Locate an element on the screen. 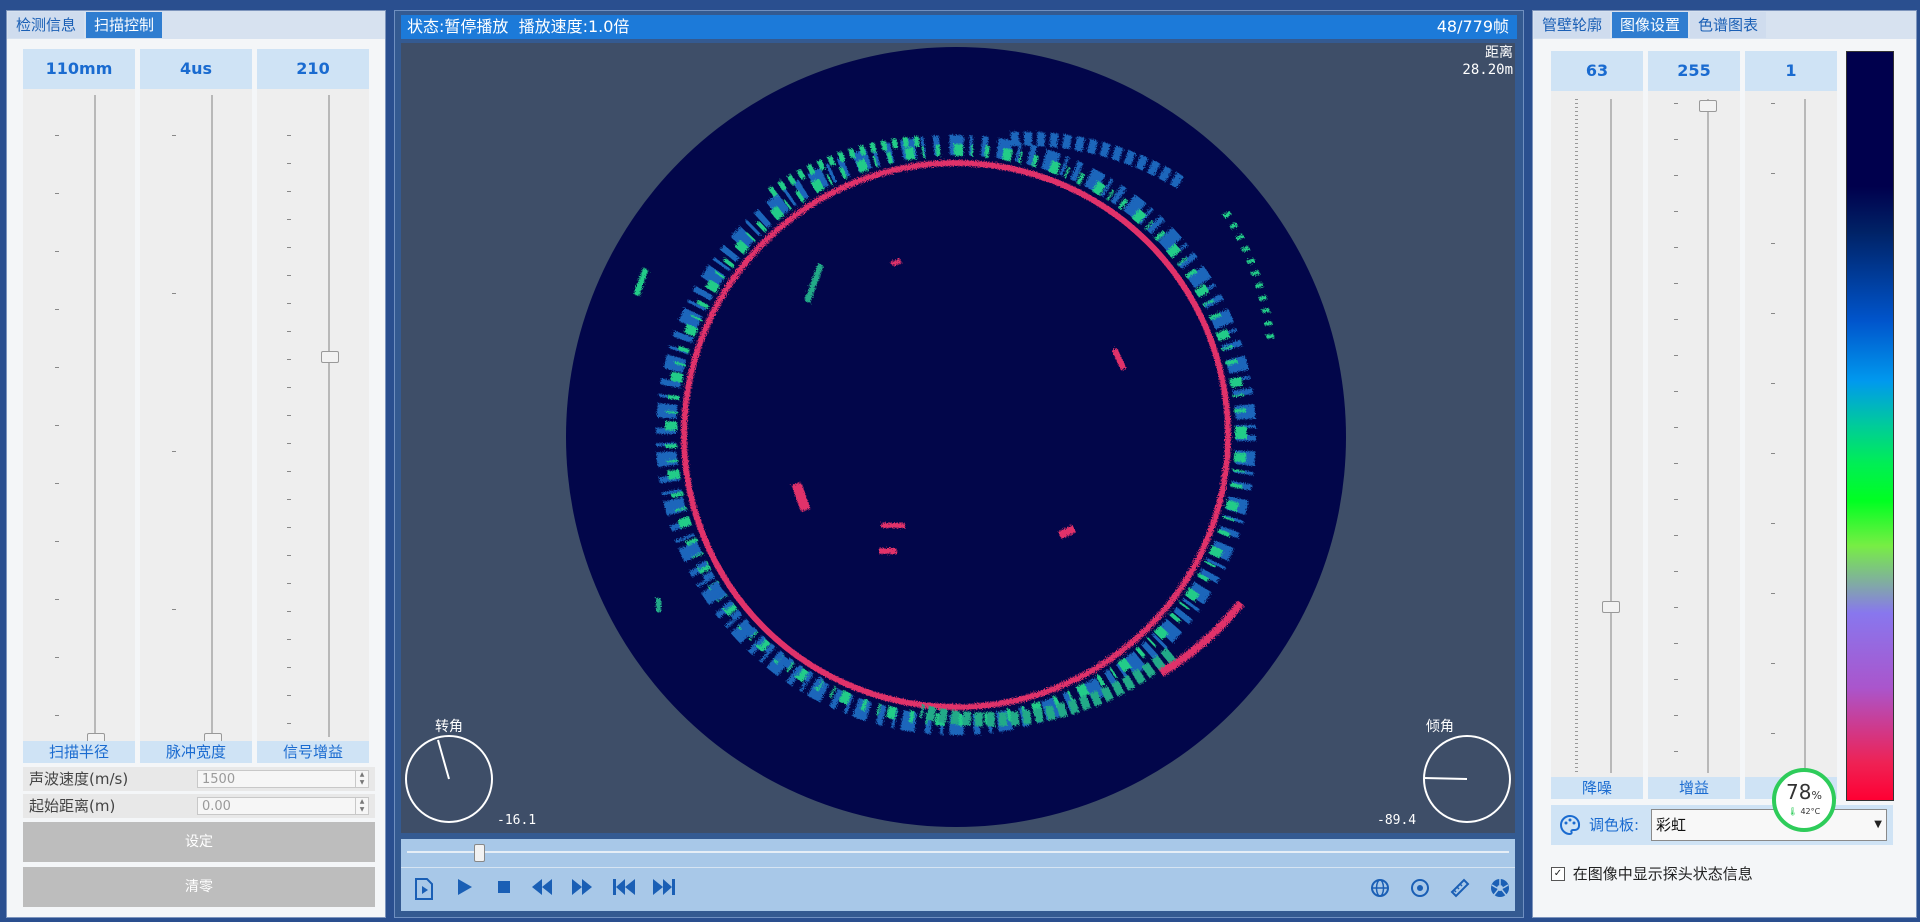 This screenshot has width=1920, height=922. progress-track is located at coordinates (958, 852).